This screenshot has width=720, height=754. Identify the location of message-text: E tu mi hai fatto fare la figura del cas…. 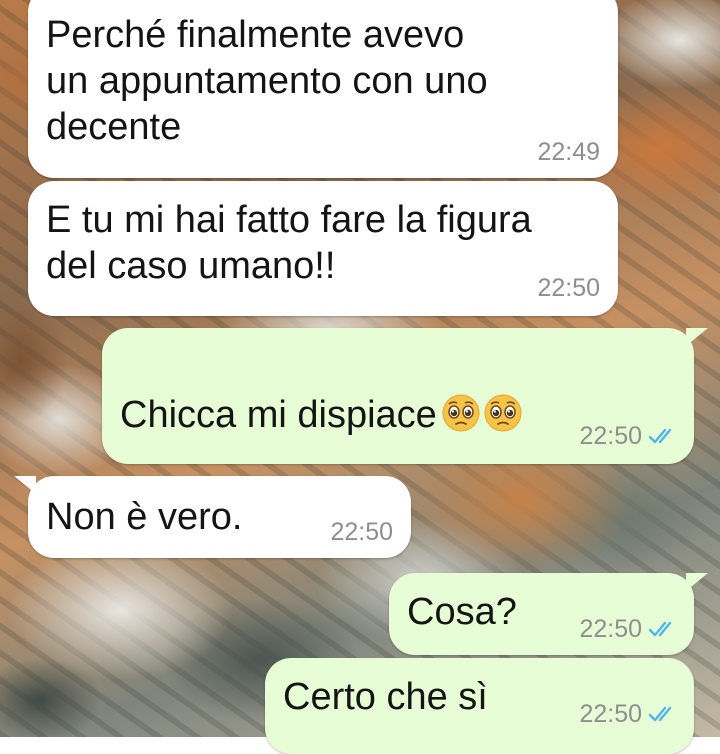
(289, 243).